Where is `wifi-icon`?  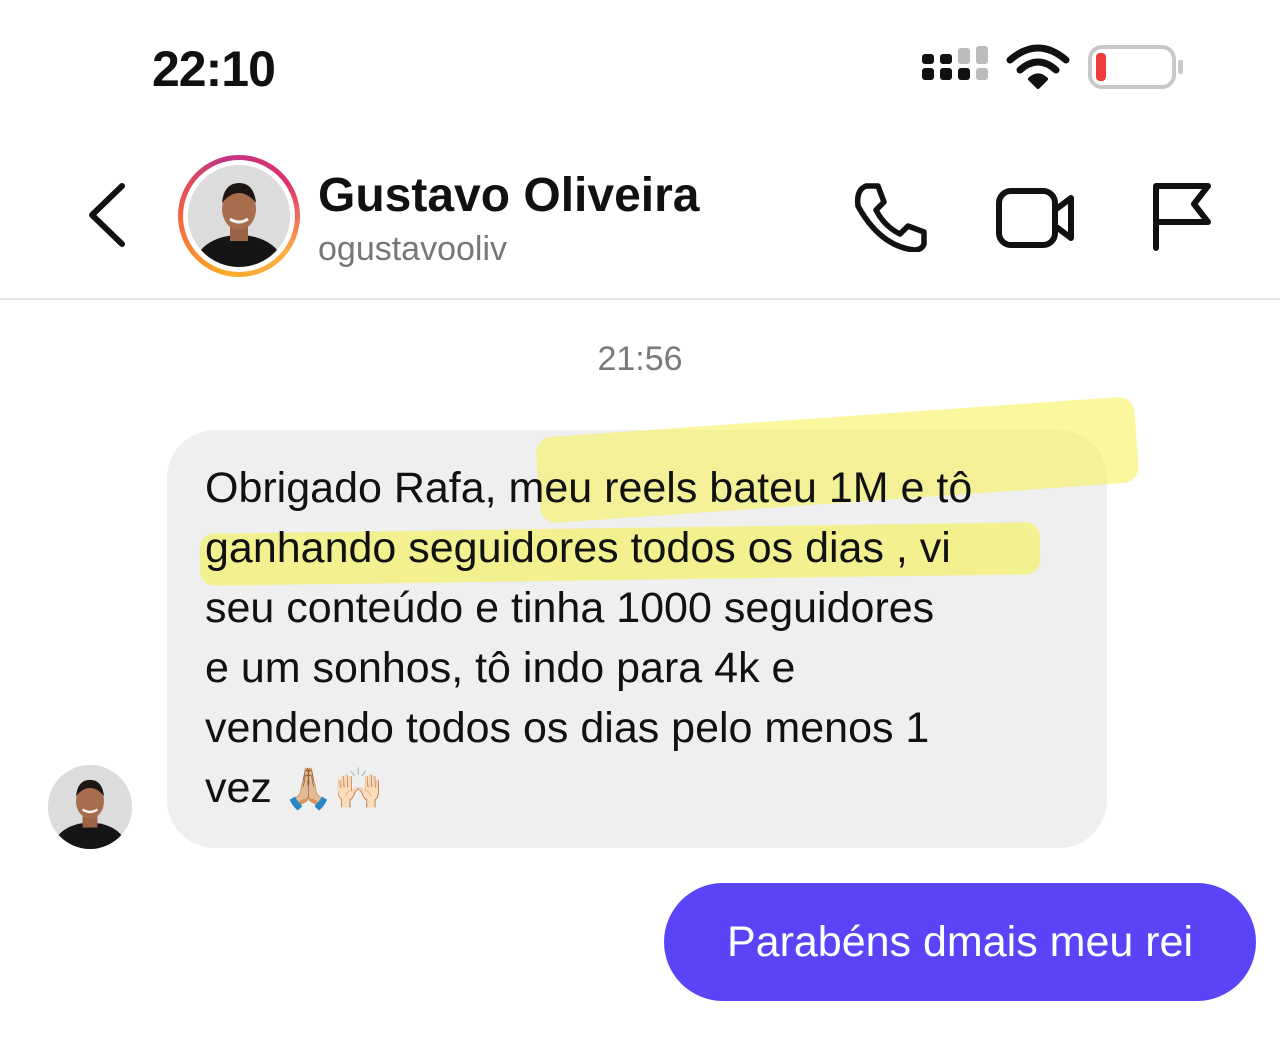
wifi-icon is located at coordinates (1038, 66).